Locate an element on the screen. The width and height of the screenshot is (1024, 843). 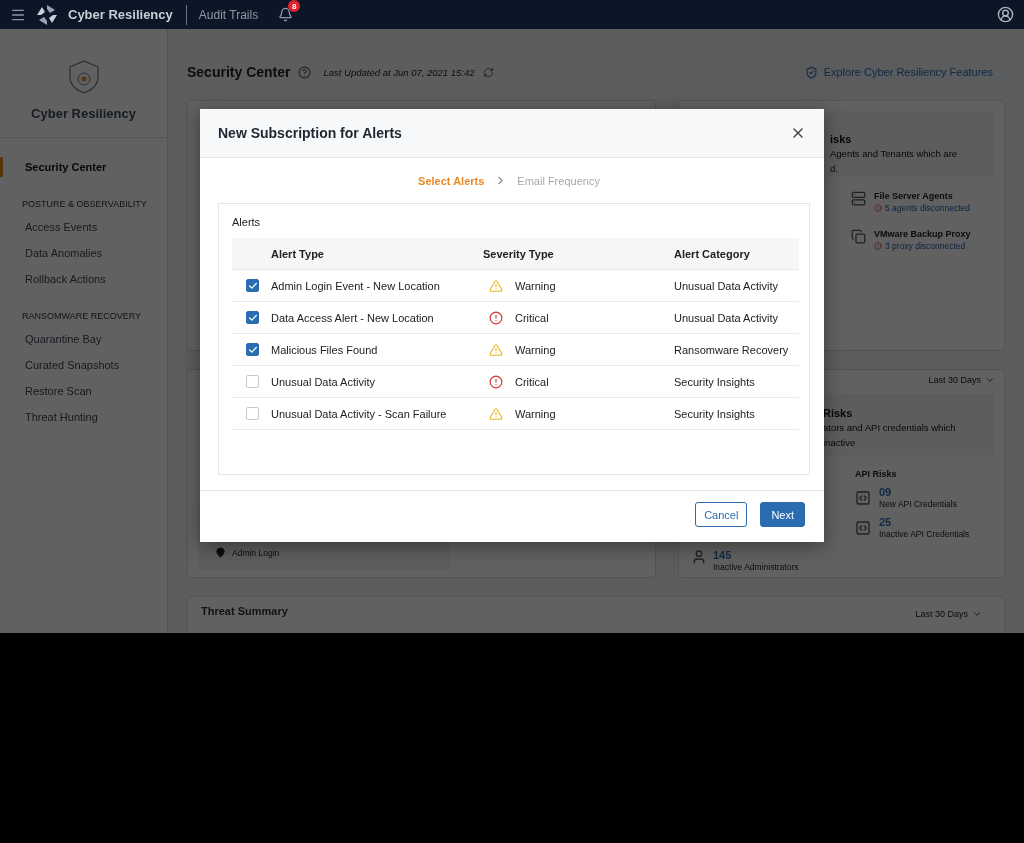
stat-label: New API Credentials is located at coordinates (918, 504).